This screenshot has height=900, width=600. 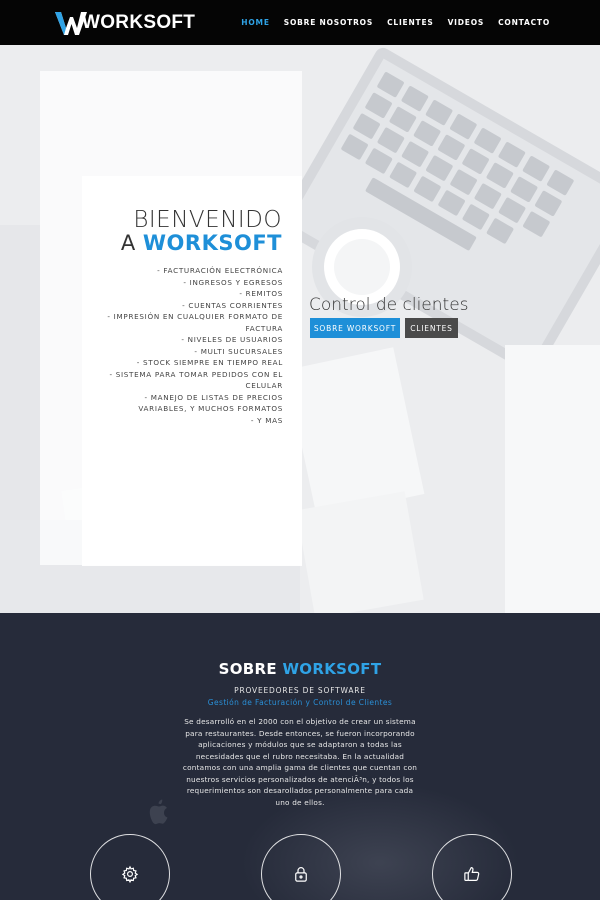 I want to click on feature-item: - MULTI SUCURSALES, so click(x=238, y=351).